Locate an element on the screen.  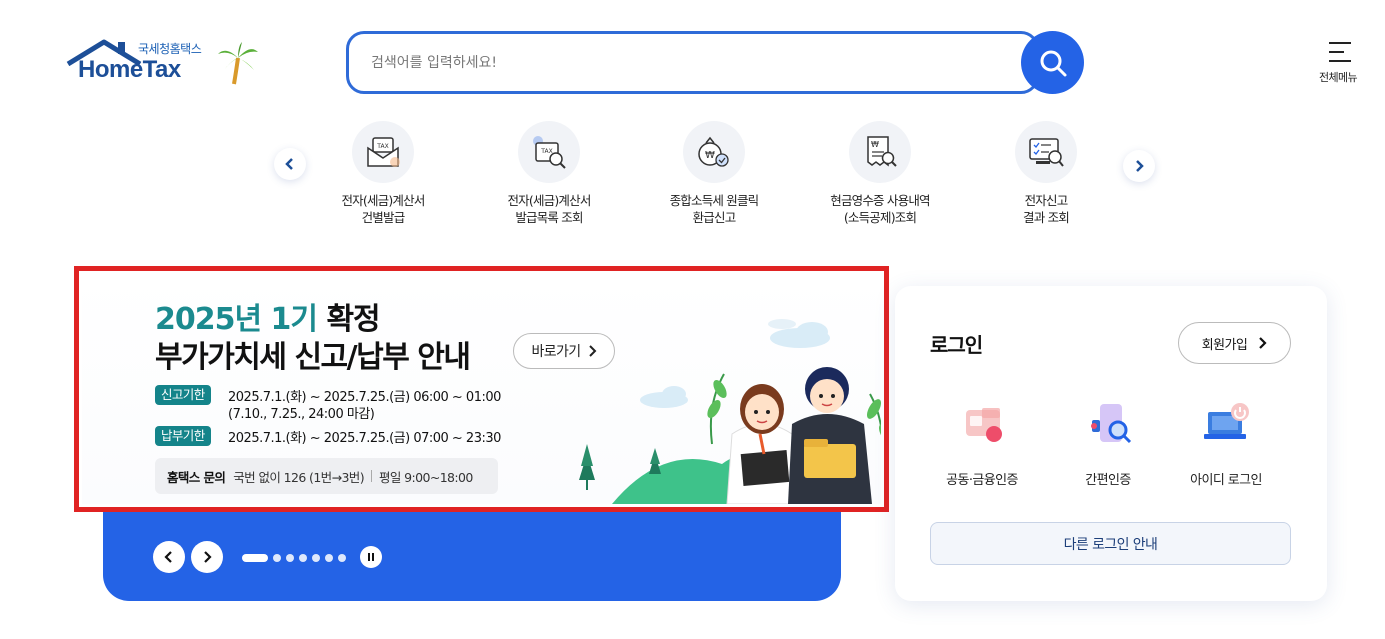
inquiry-phone: 국번 없이 126 (1번→3번) is located at coordinates (298, 477).